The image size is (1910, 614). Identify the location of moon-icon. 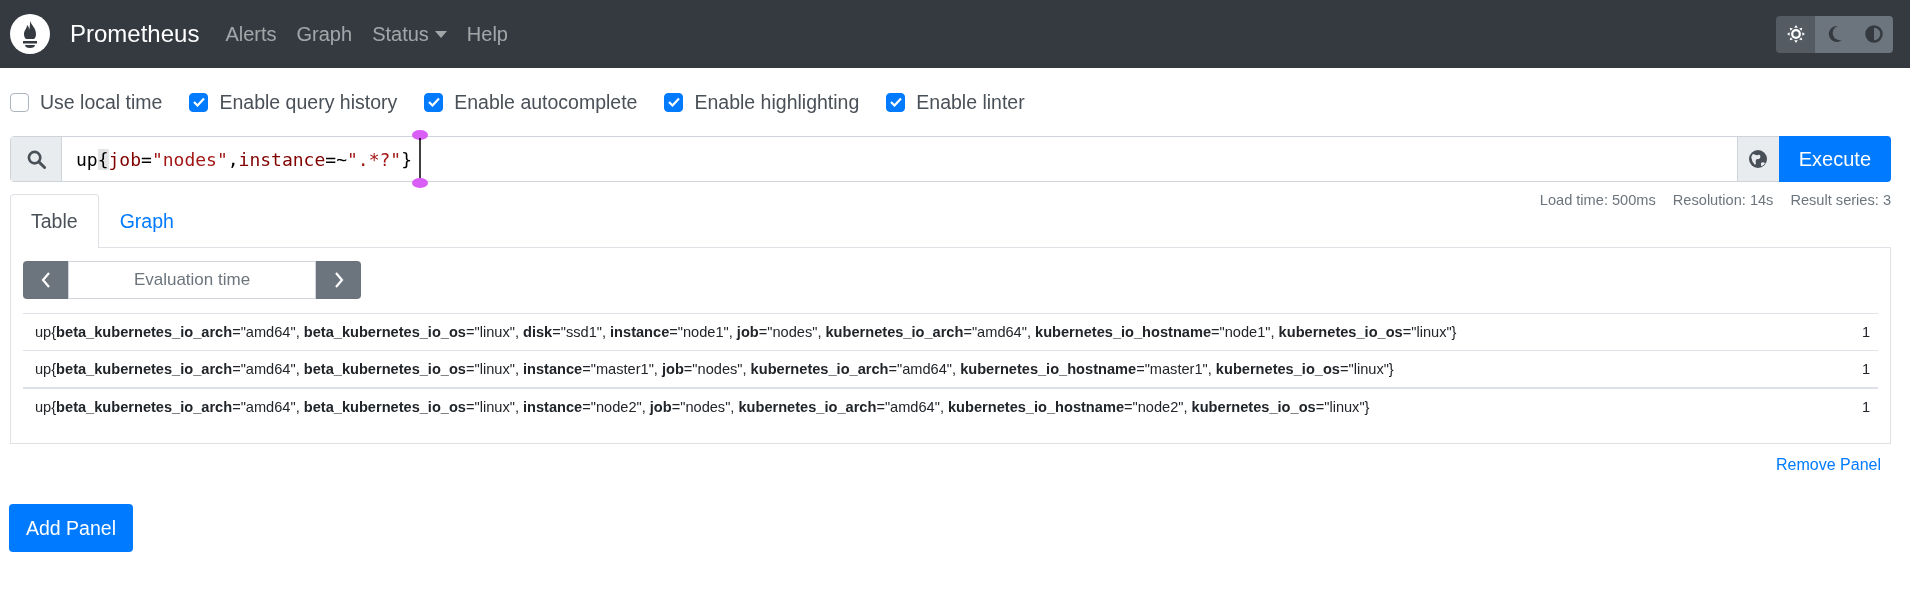
(1834, 34).